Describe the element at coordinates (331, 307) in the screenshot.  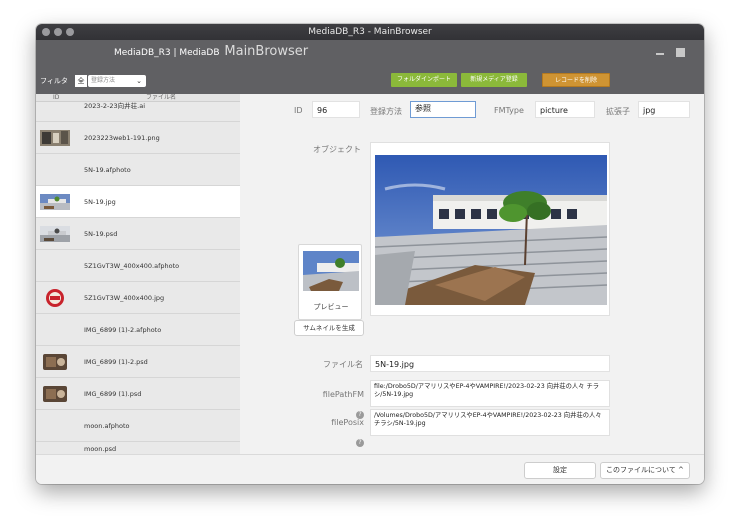
I see `preview-label: プレビュー` at that location.